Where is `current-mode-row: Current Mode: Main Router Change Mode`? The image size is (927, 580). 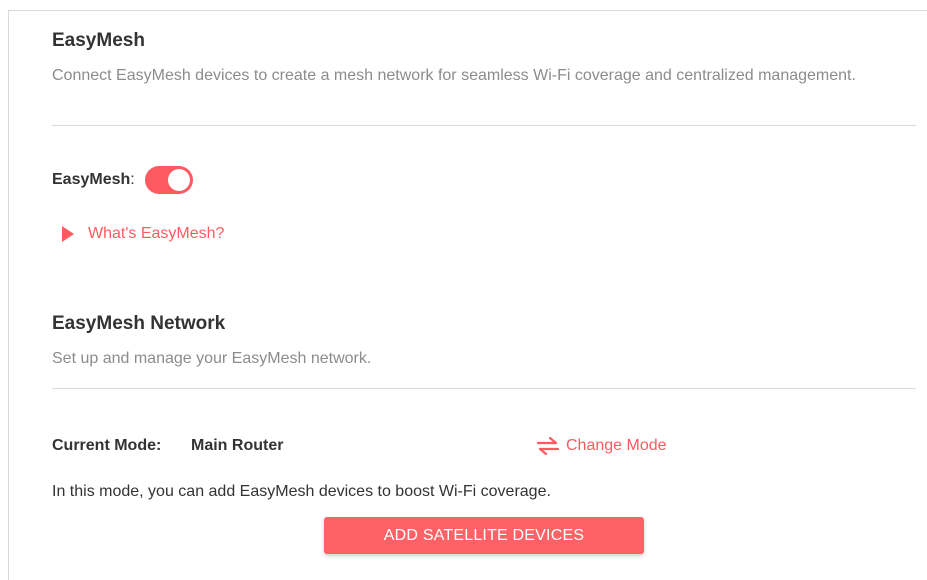
current-mode-row: Current Mode: Main Router Change Mode is located at coordinates (484, 448).